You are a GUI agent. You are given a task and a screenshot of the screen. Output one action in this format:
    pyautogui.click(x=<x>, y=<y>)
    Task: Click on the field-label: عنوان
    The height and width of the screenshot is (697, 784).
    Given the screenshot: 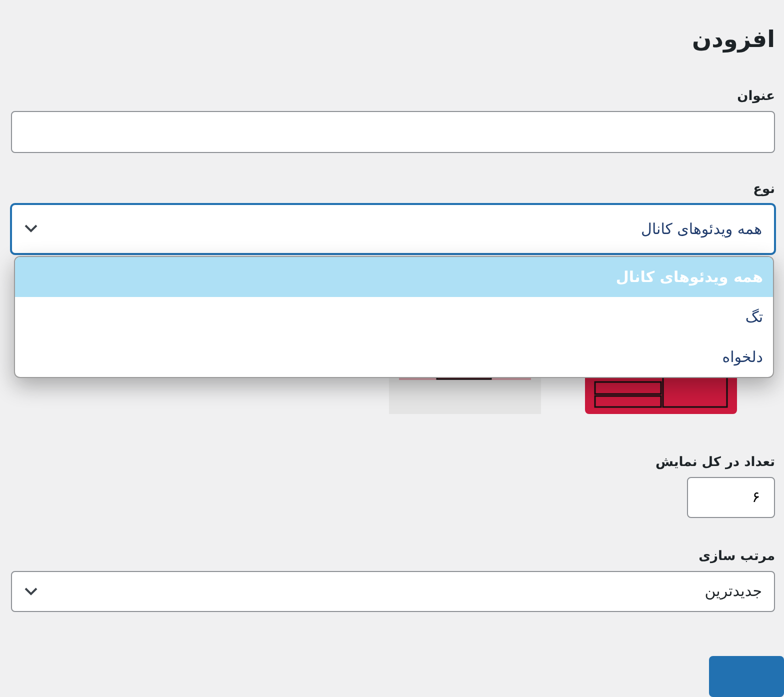 What is the action you would take?
    pyautogui.click(x=756, y=97)
    